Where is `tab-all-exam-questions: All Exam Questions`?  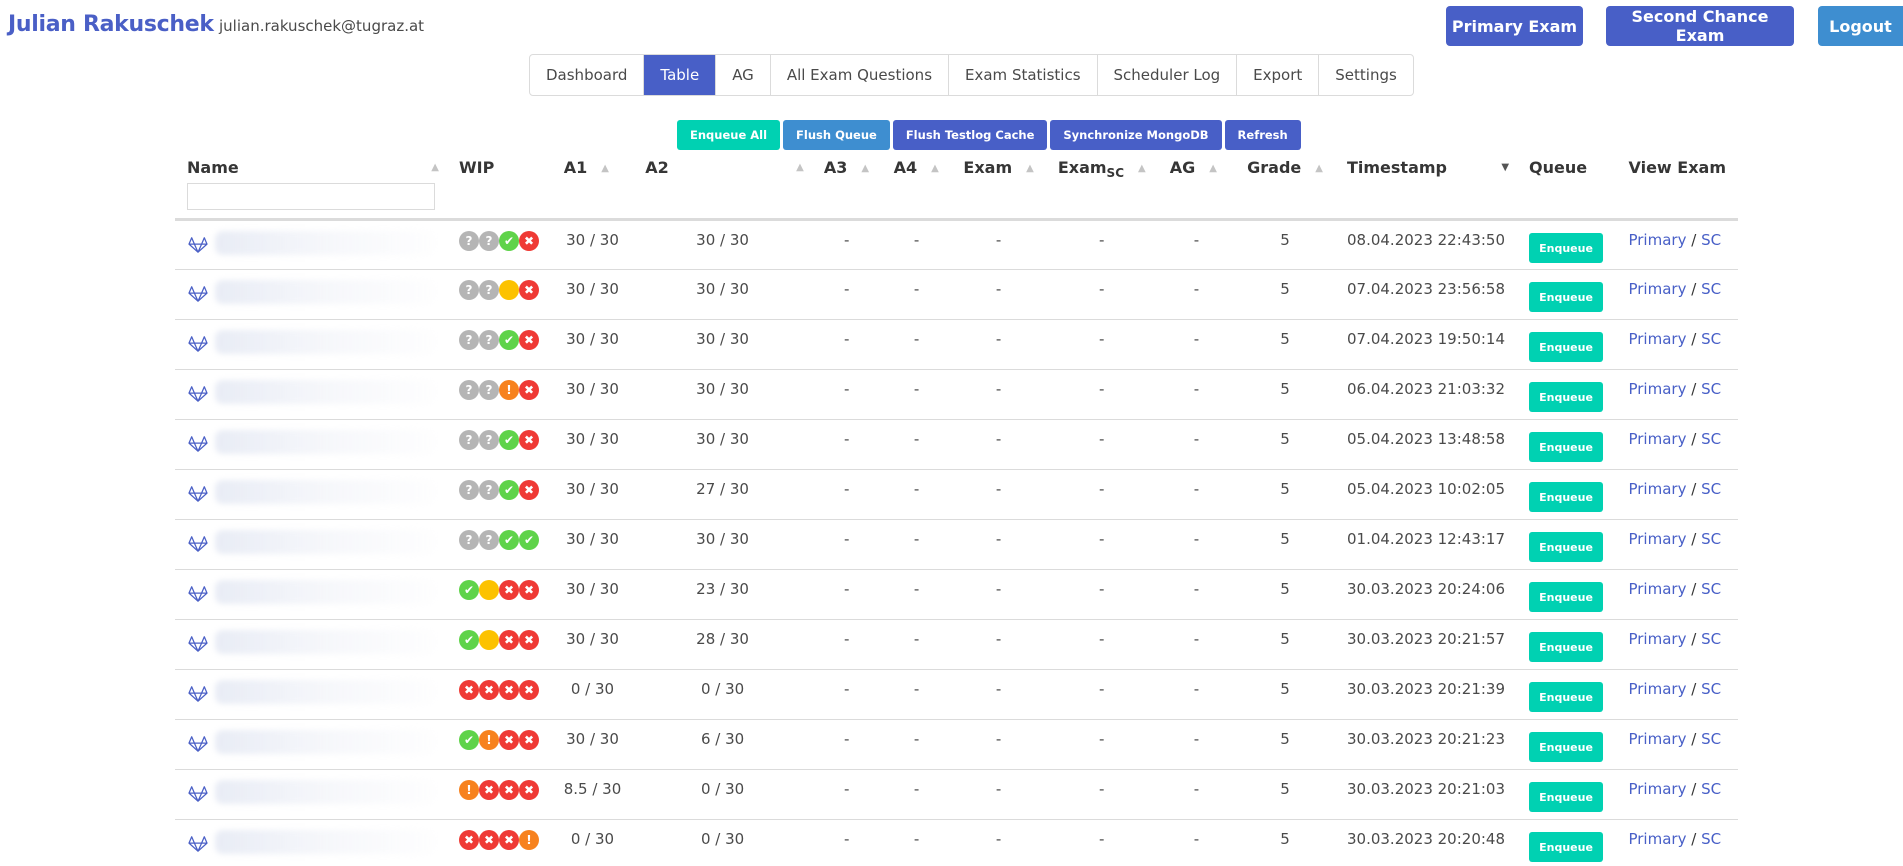 tab-all-exam-questions: All Exam Questions is located at coordinates (860, 75).